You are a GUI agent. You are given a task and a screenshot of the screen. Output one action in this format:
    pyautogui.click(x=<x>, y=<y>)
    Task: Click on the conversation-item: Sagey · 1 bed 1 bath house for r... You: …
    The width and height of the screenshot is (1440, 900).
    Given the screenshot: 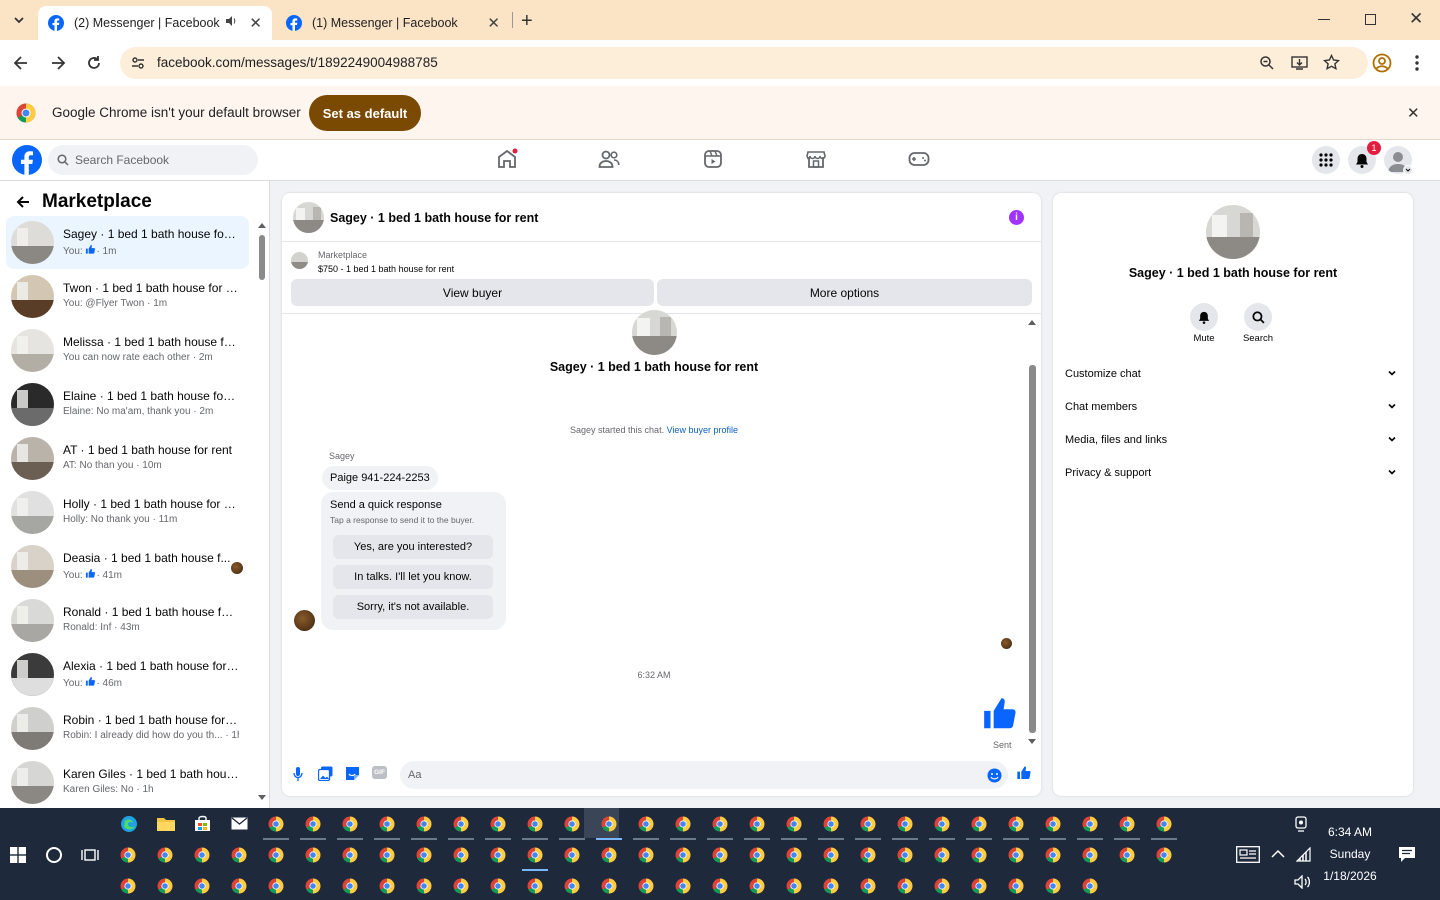 What is the action you would take?
    pyautogui.click(x=127, y=242)
    